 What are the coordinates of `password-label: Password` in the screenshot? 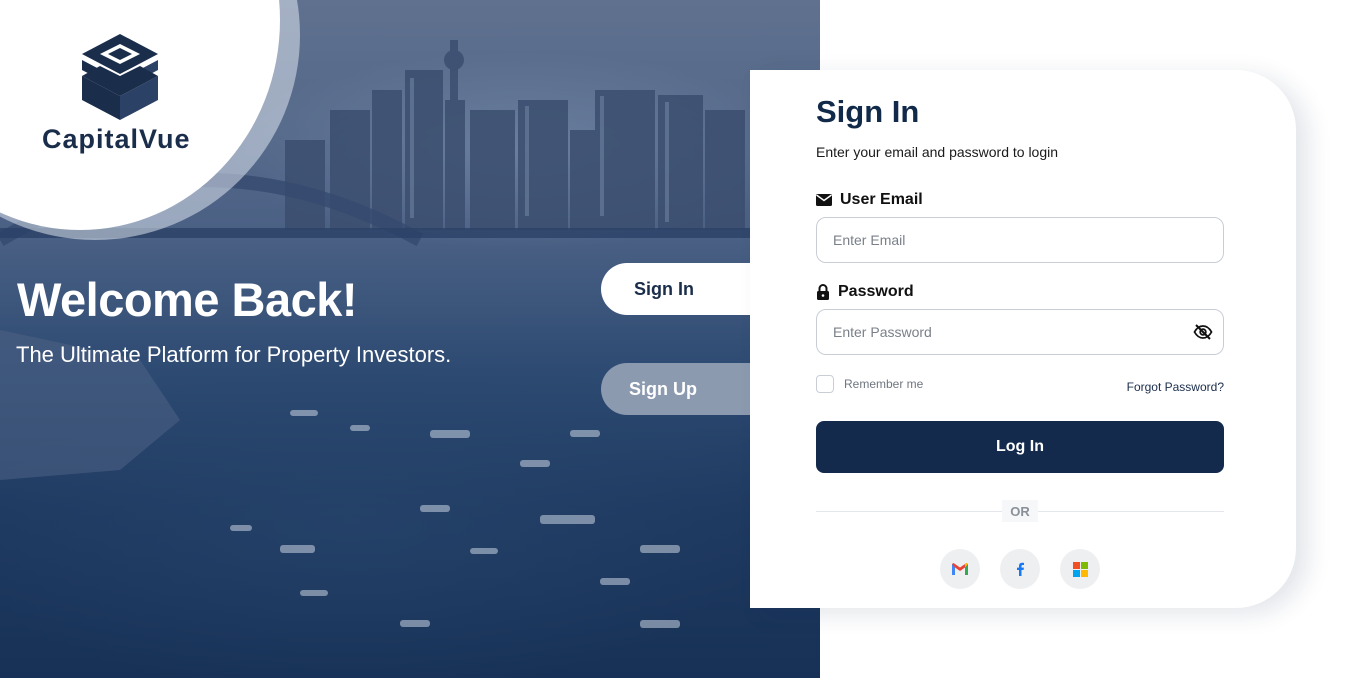 It's located at (865, 292).